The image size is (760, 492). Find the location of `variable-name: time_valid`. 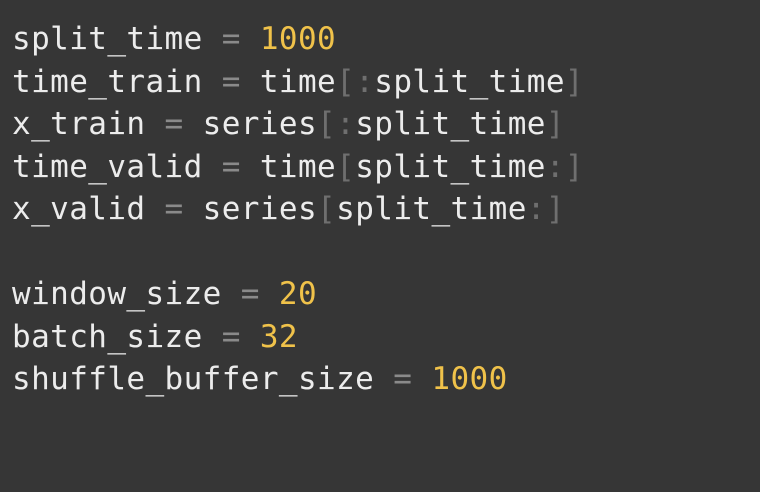

variable-name: time_valid is located at coordinates (107, 166).